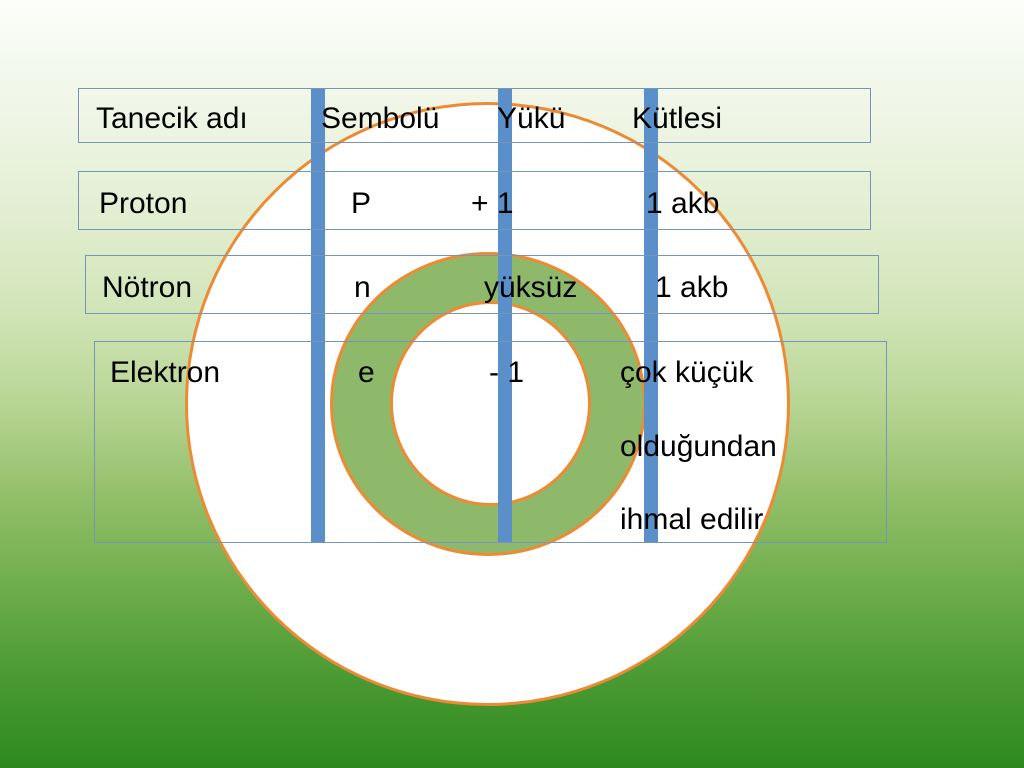 The height and width of the screenshot is (768, 1024). Describe the element at coordinates (692, 287) in the screenshot. I see `cell-notron-mass: 1 akb` at that location.